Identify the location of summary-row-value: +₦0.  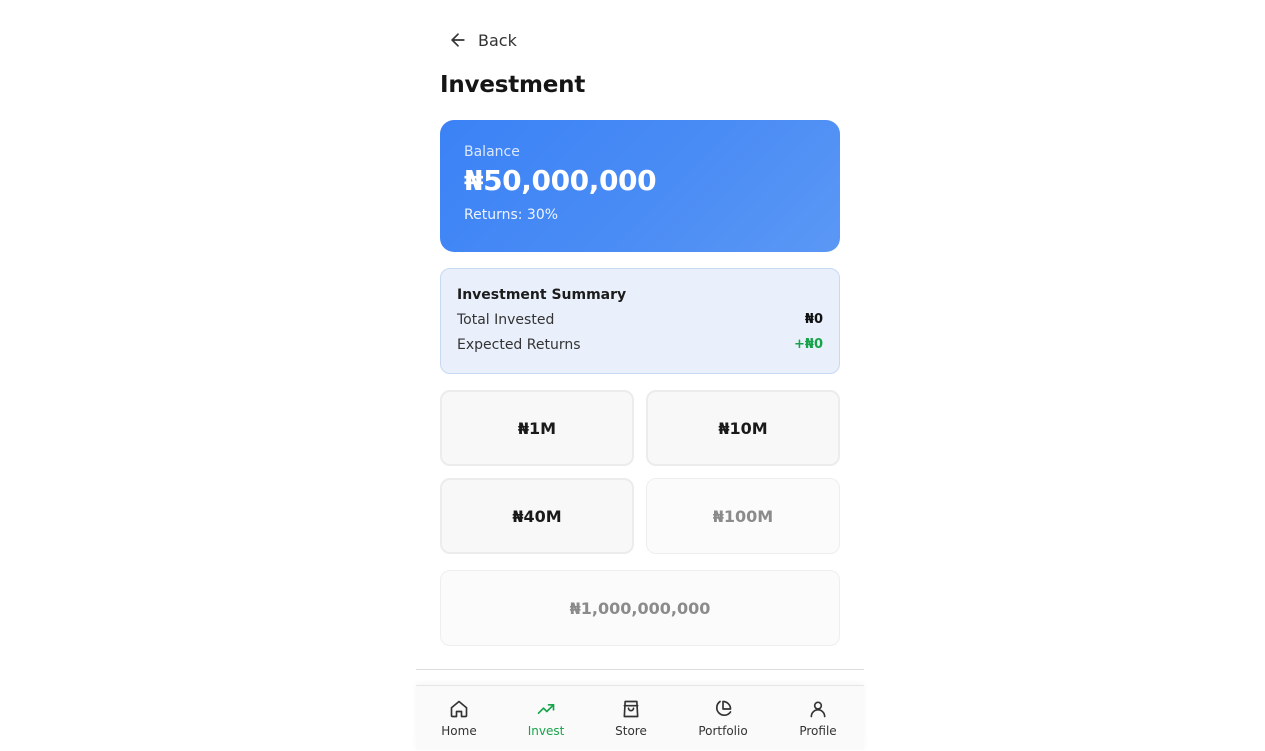
(808, 344).